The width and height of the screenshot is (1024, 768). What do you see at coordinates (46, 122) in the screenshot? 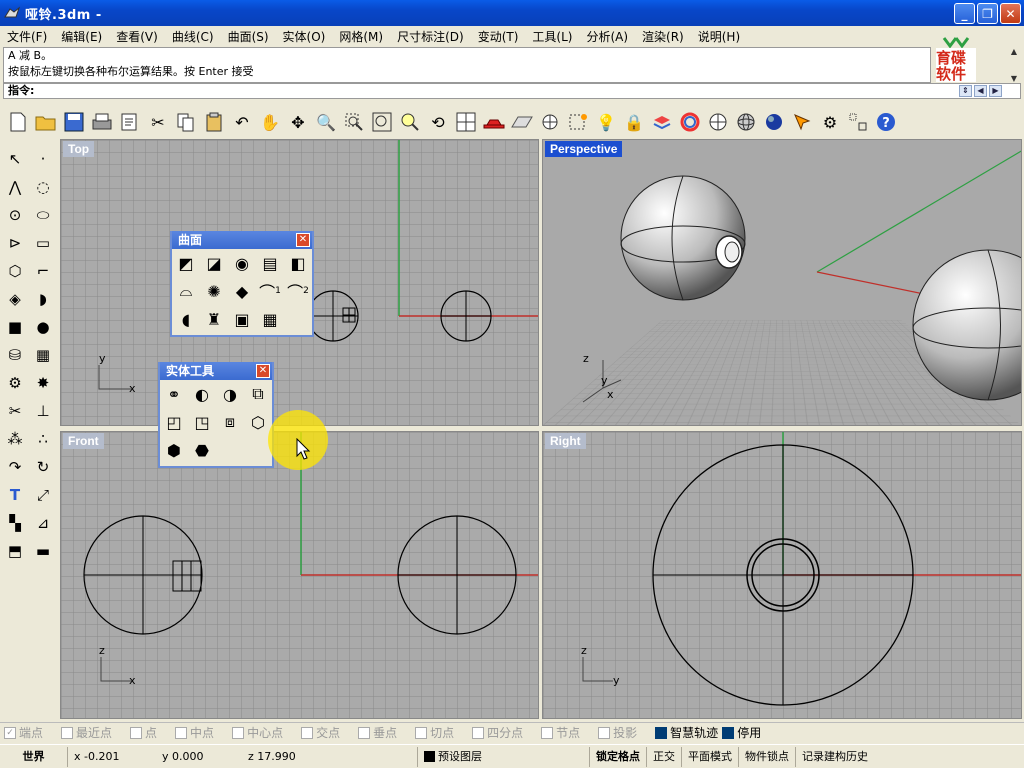
I see `open-folder-icon` at bounding box center [46, 122].